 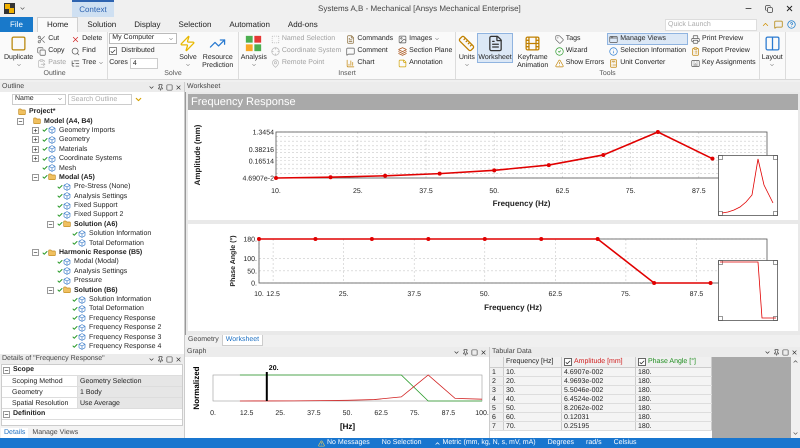 I want to click on search-icon, so click(x=75, y=51).